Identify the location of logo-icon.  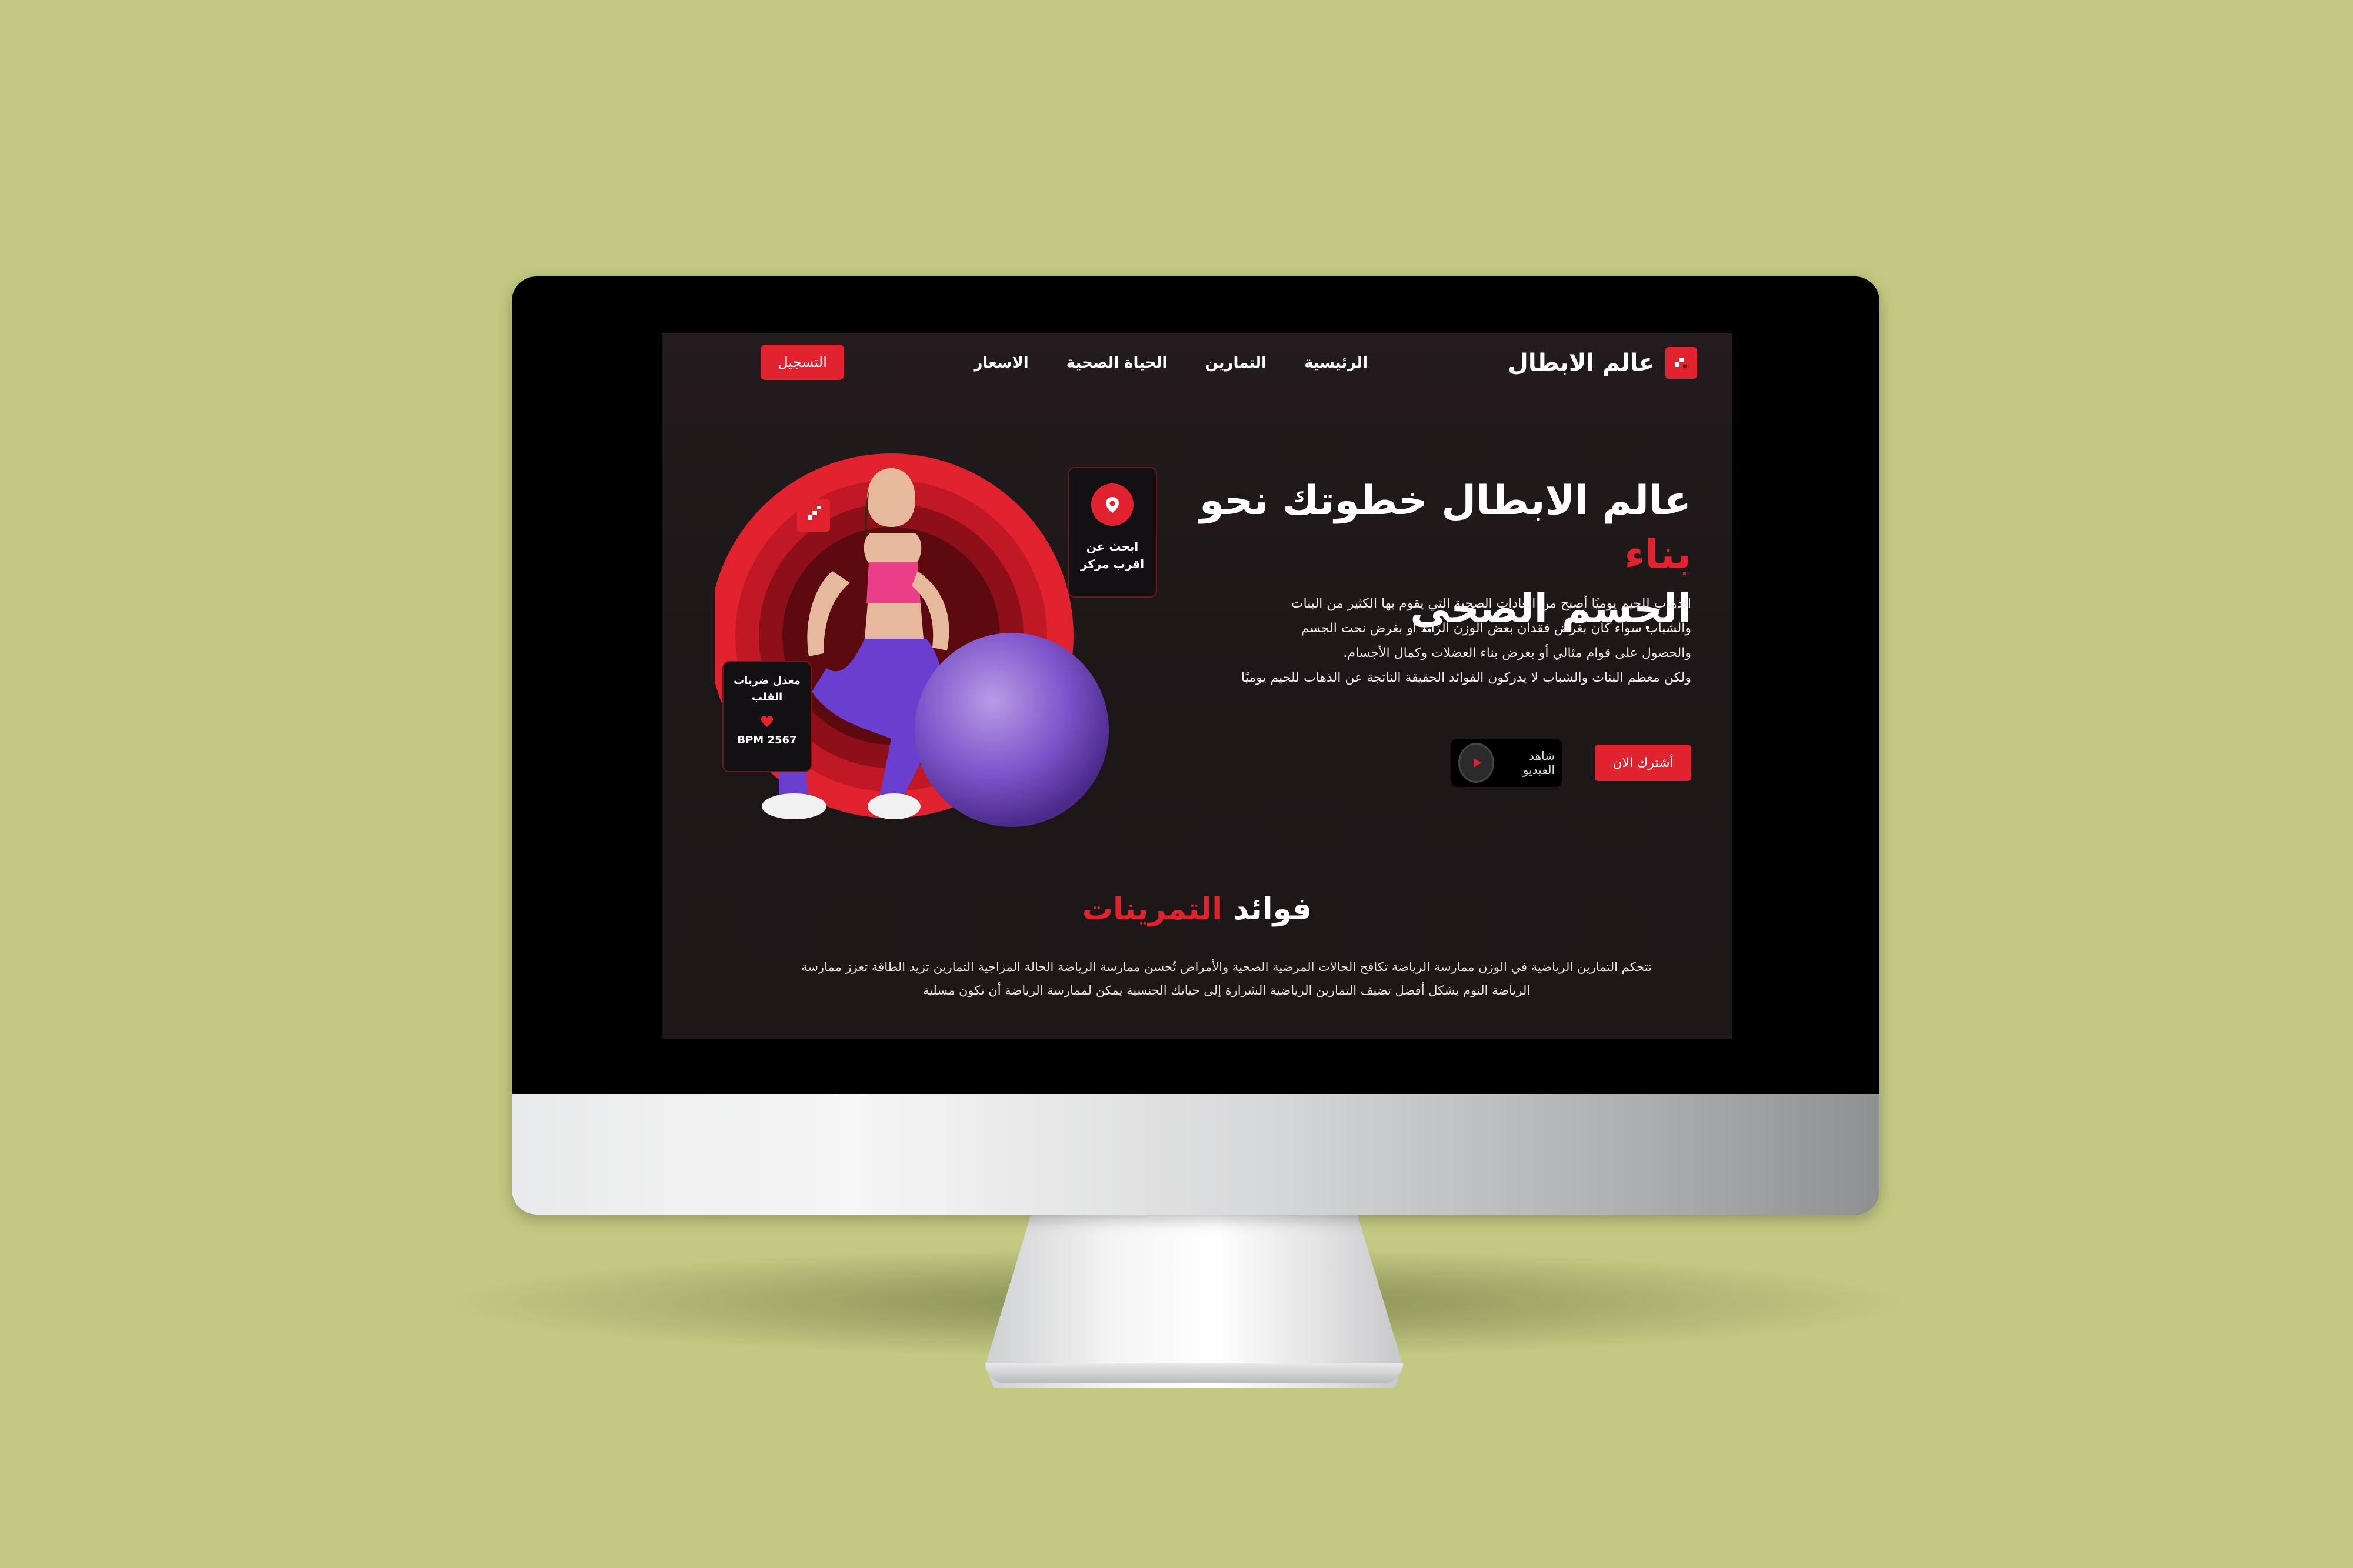
(1681, 363).